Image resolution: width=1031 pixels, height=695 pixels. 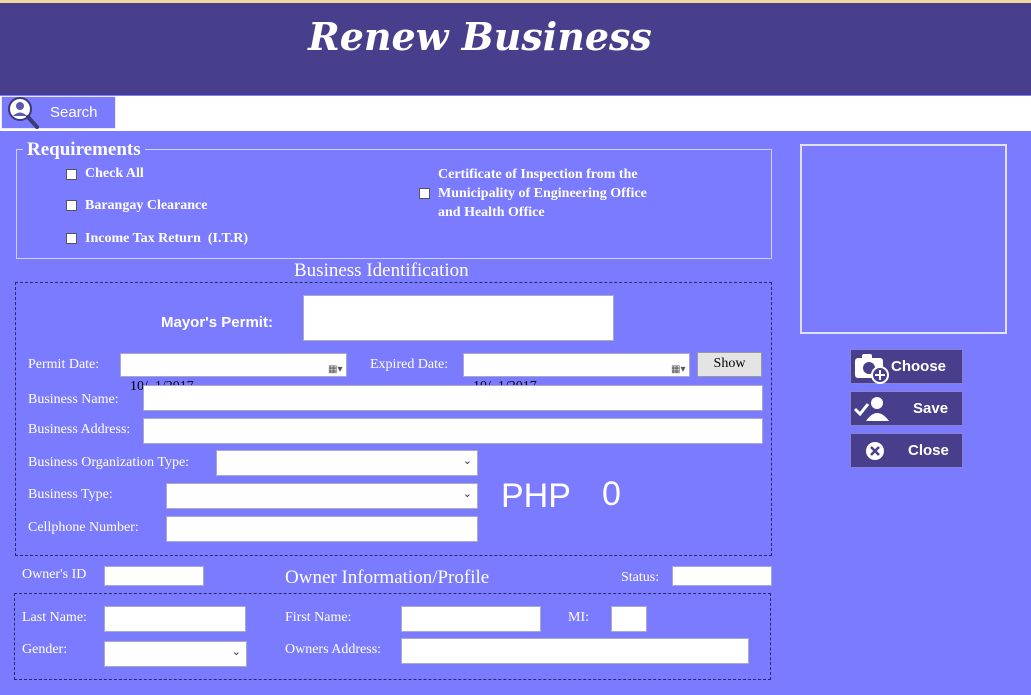 I want to click on choose-button: Choose, so click(x=906, y=366).